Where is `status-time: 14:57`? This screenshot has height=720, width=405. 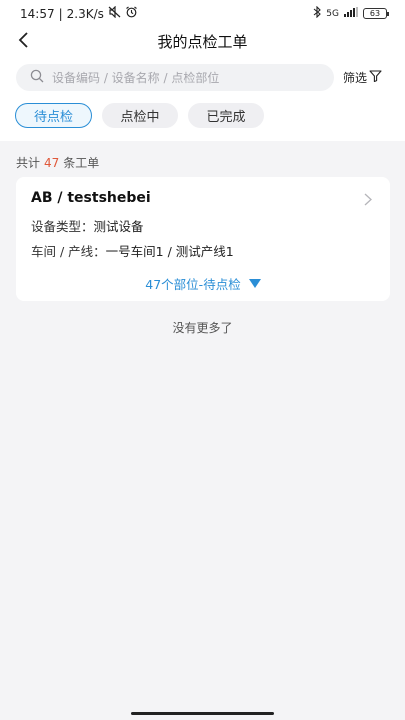
status-time: 14:57 is located at coordinates (37, 13).